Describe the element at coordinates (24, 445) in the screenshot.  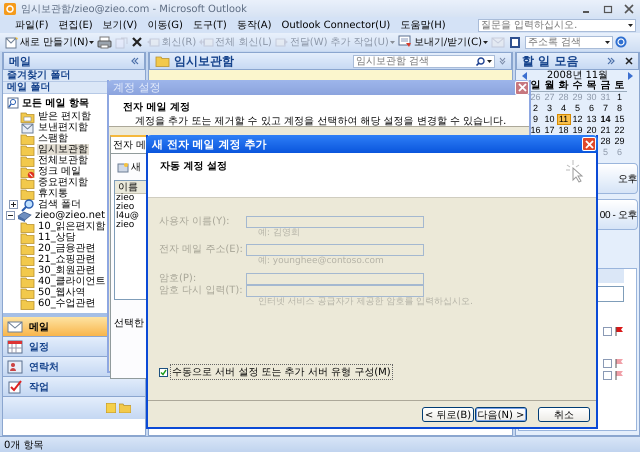
I see `status-text: 0개 항목` at that location.